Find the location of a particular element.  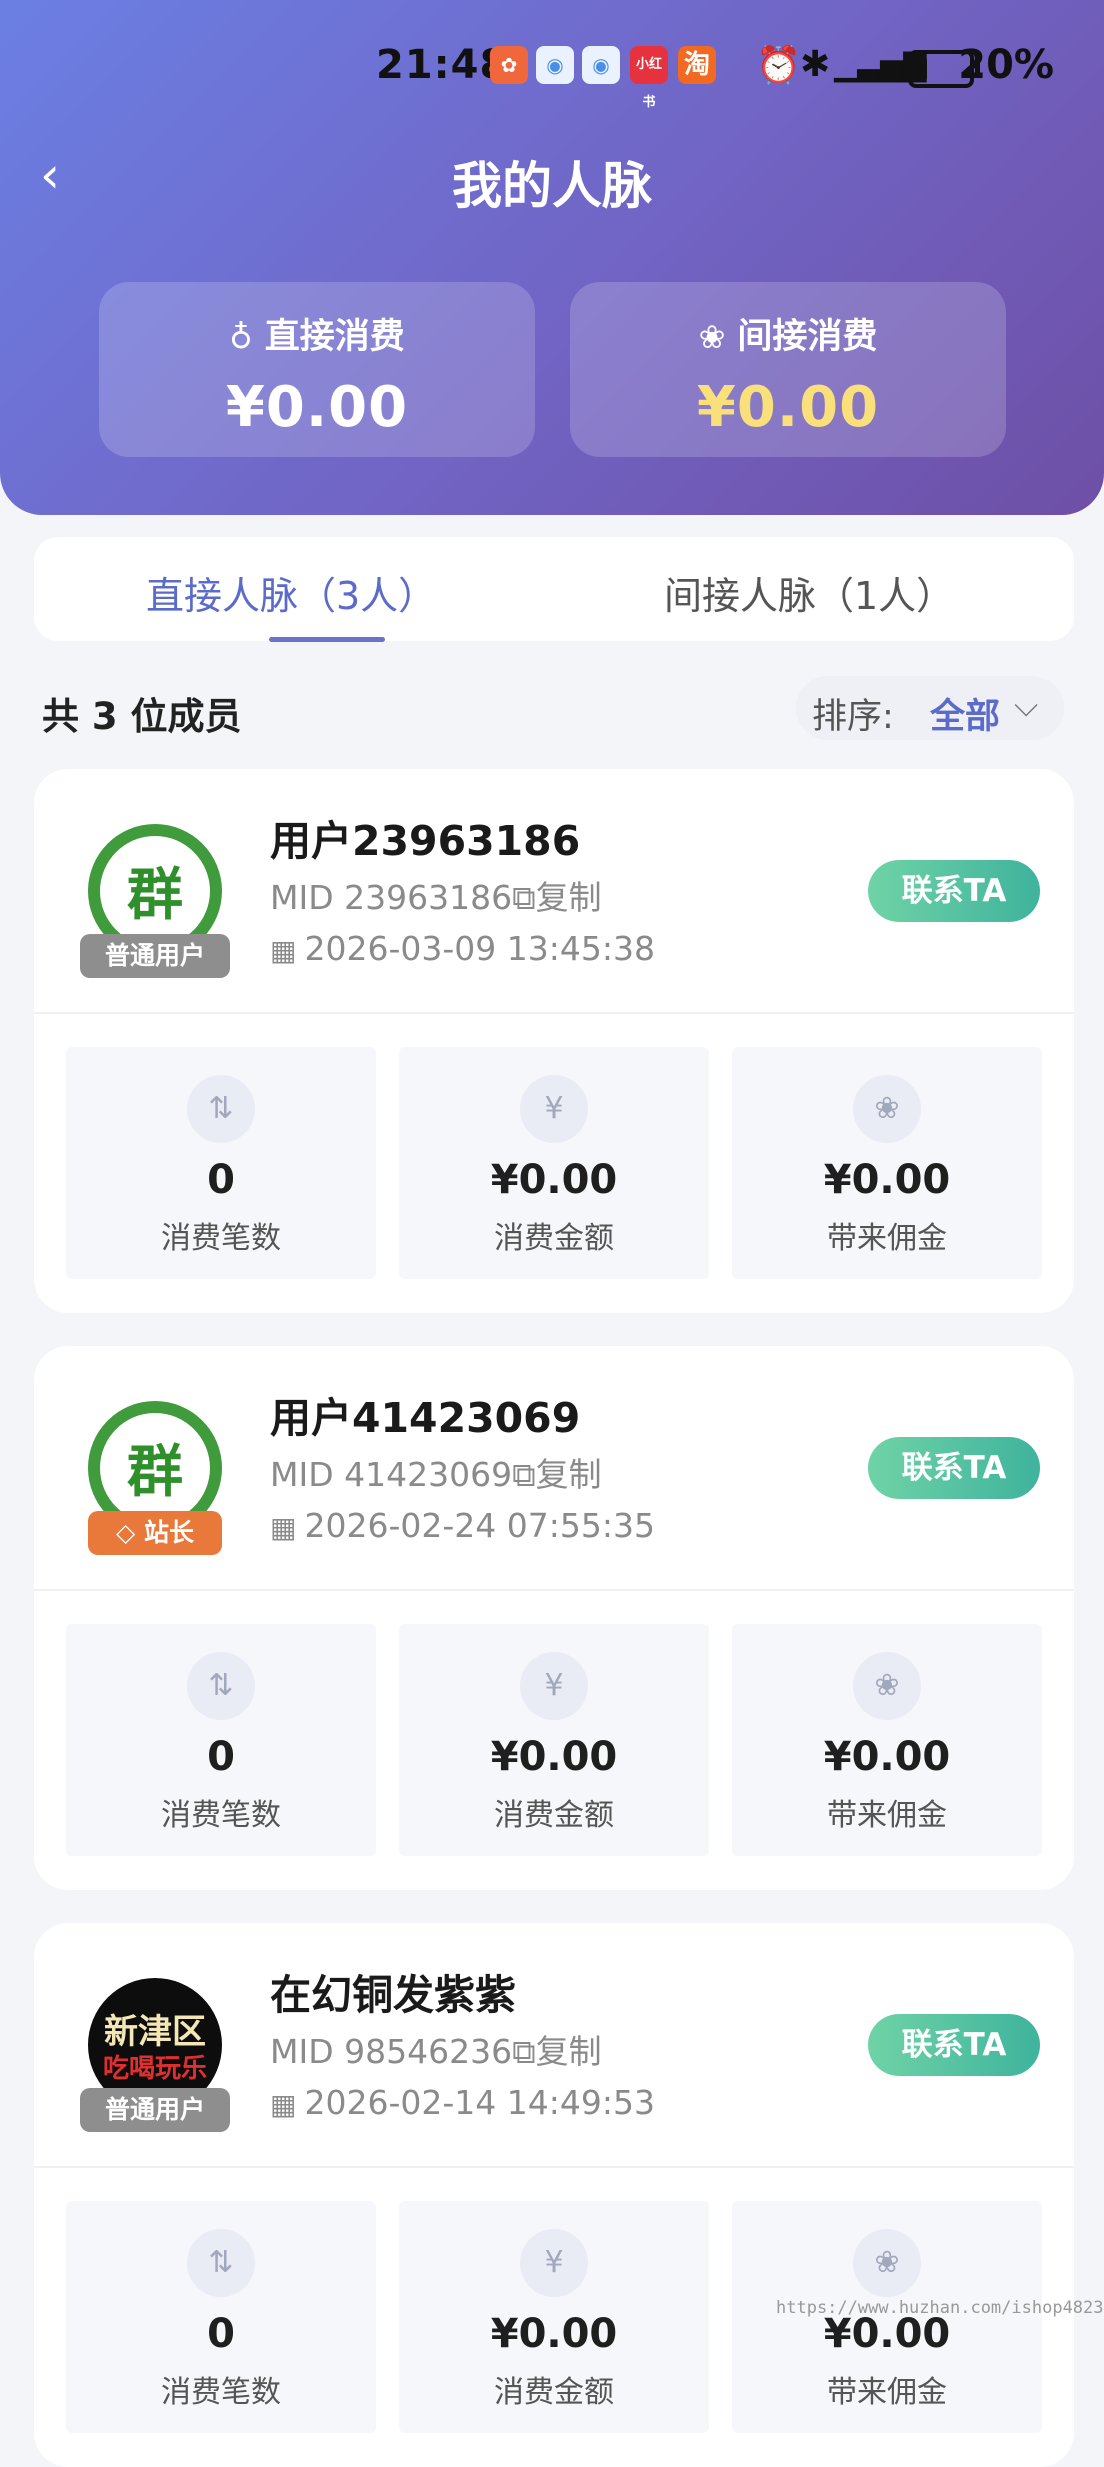

sort-dropdown: 排序: 全部 ⌵ is located at coordinates (930, 708).